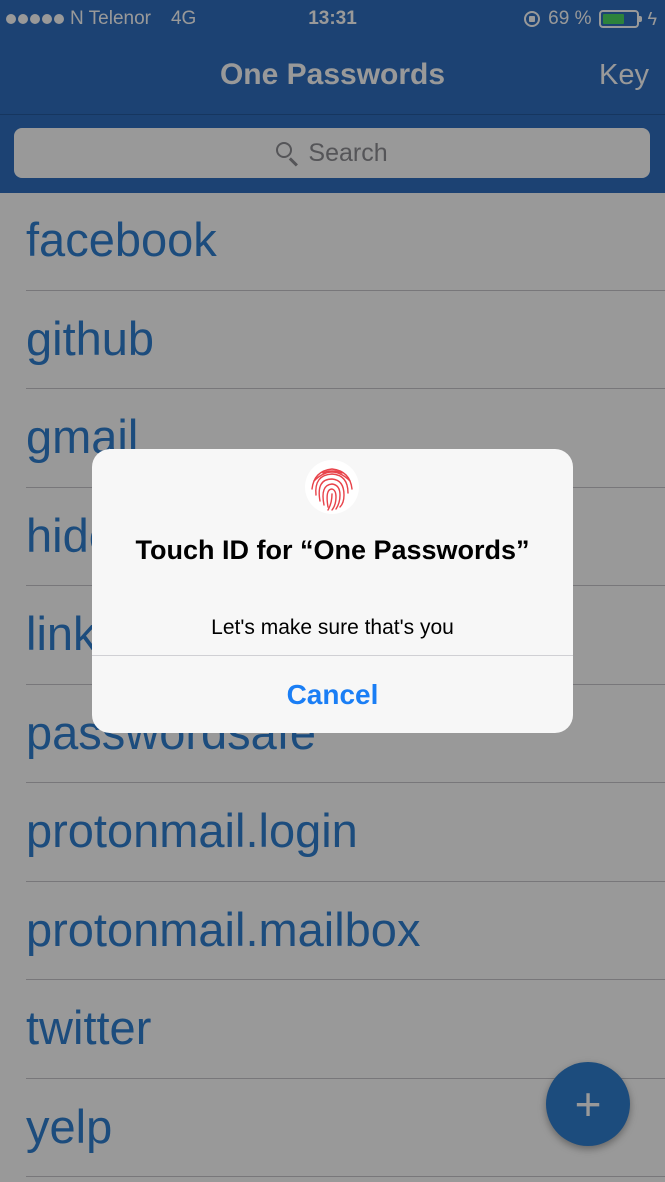 The width and height of the screenshot is (665, 1182). I want to click on fingerprint-icon, so click(332, 487).